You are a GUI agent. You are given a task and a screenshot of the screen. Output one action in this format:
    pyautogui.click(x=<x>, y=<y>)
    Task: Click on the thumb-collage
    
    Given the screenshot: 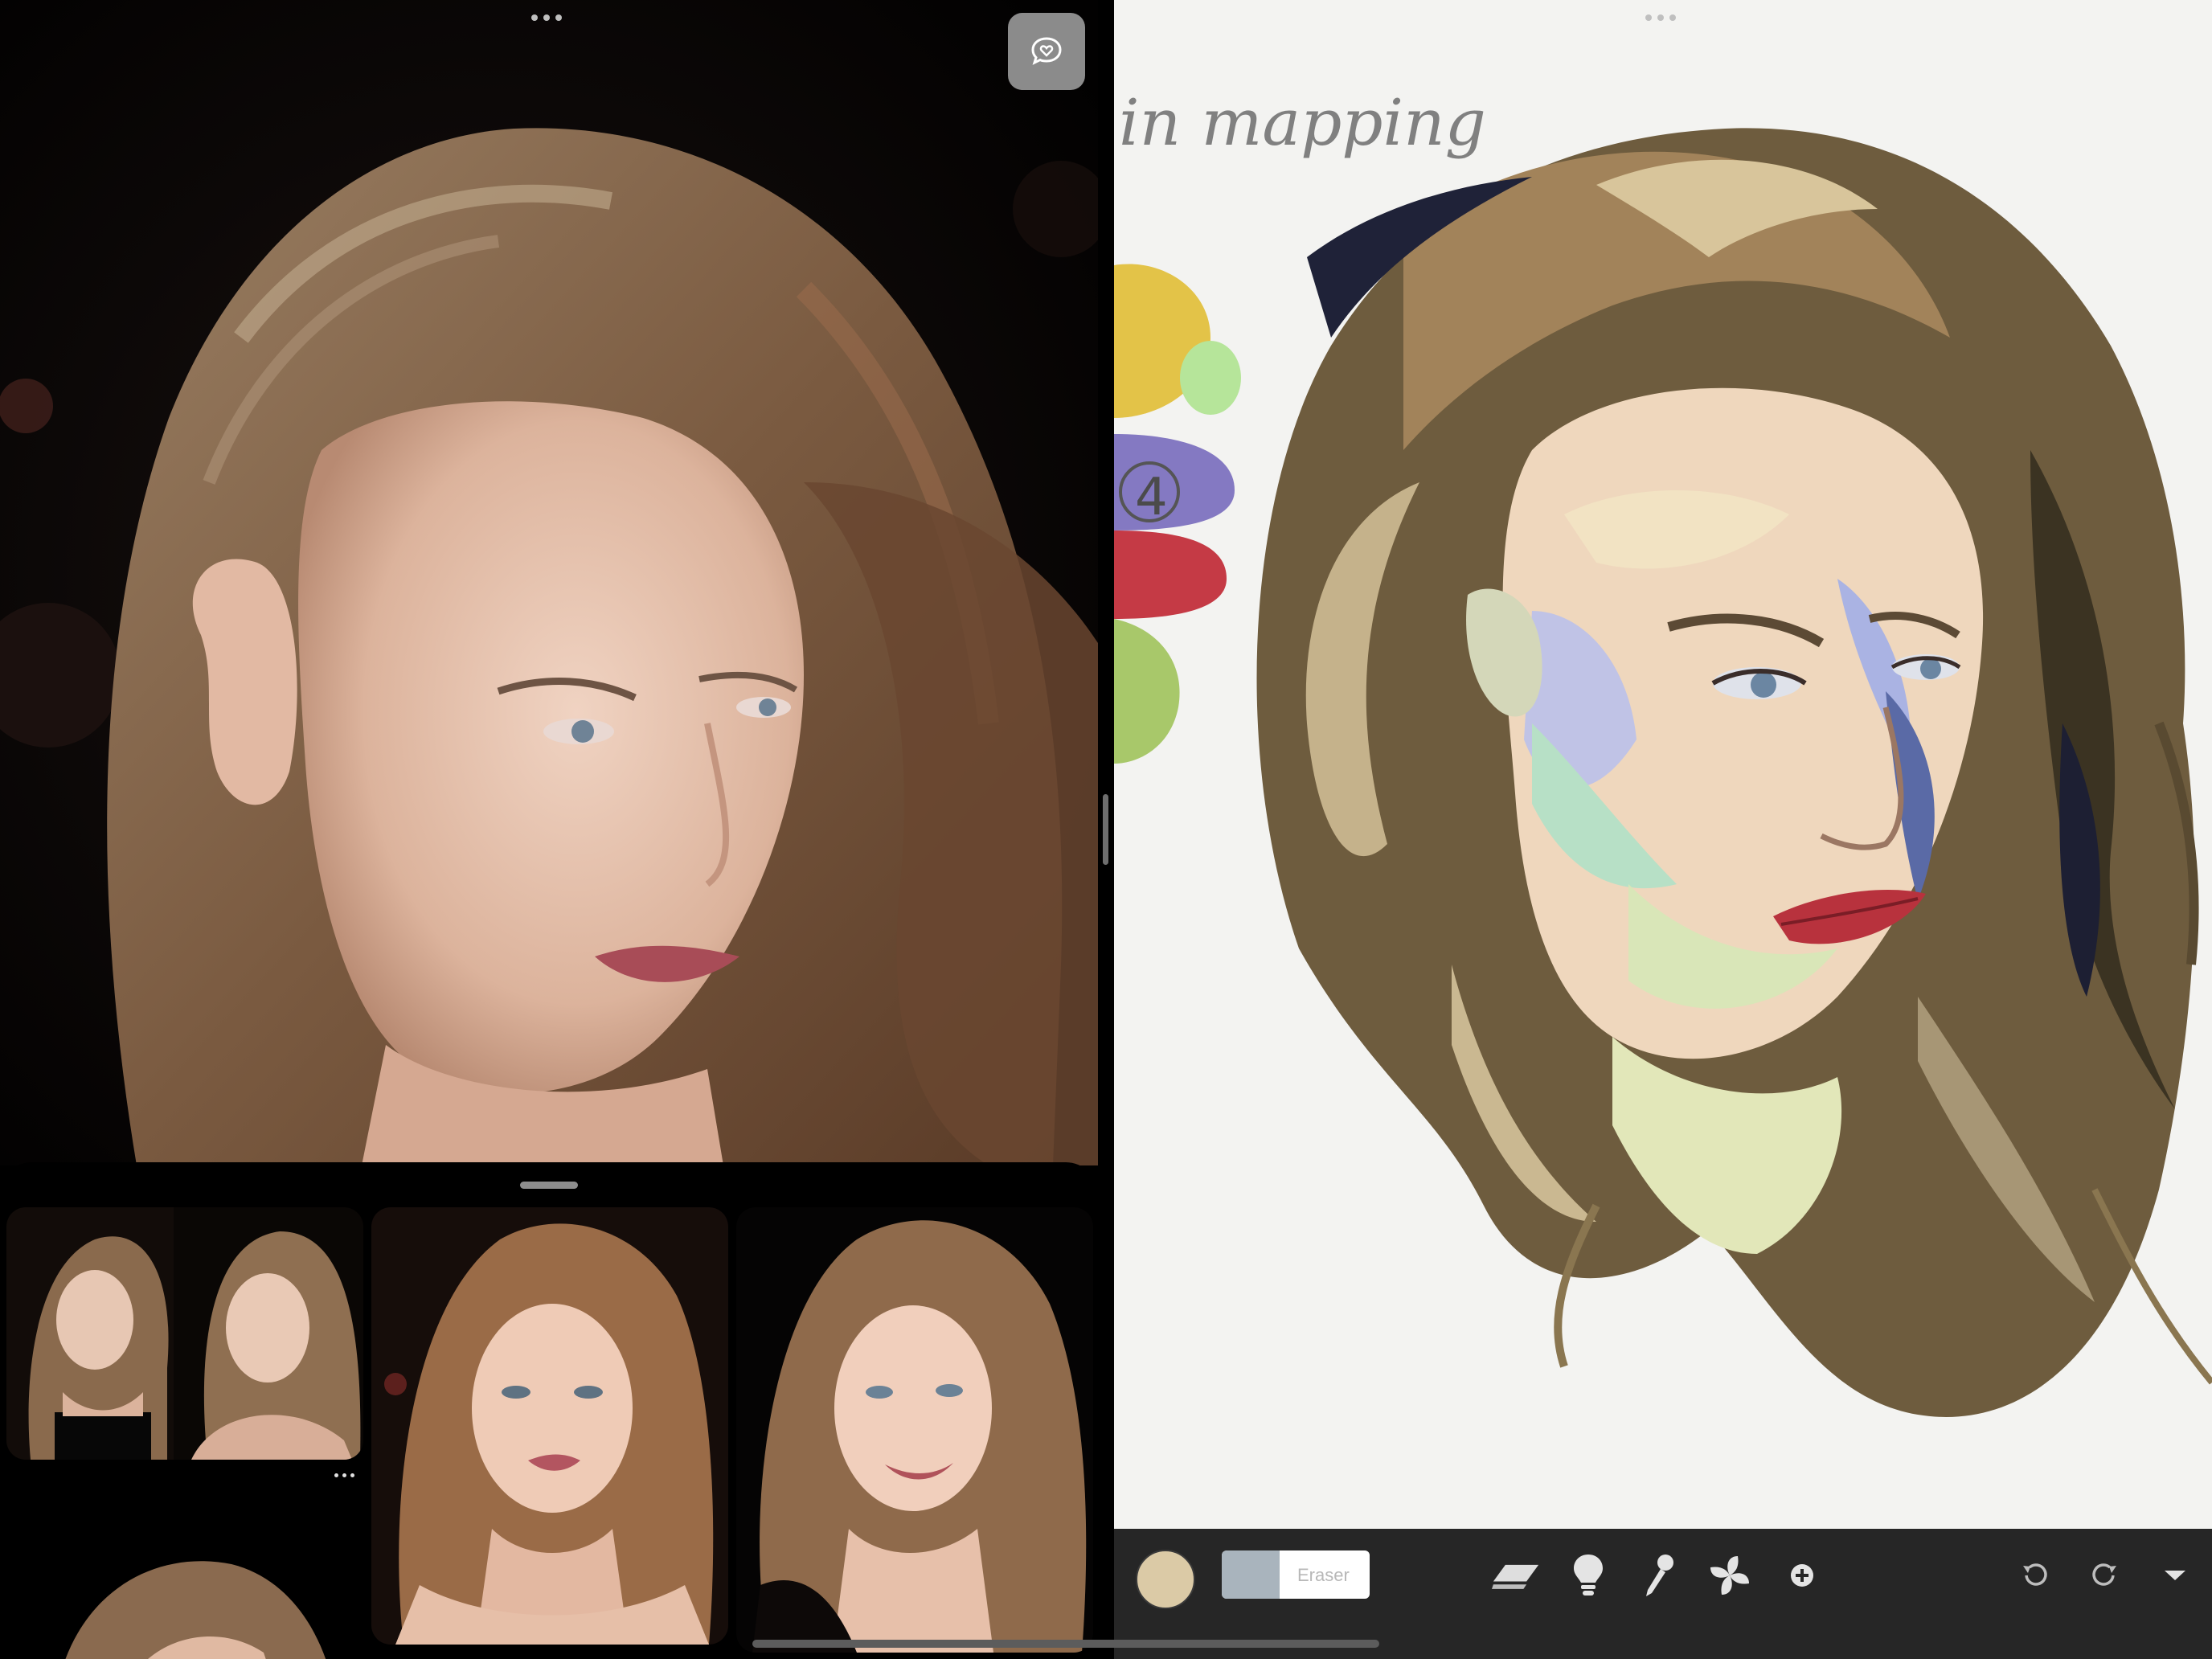 What is the action you would take?
    pyautogui.click(x=184, y=1333)
    